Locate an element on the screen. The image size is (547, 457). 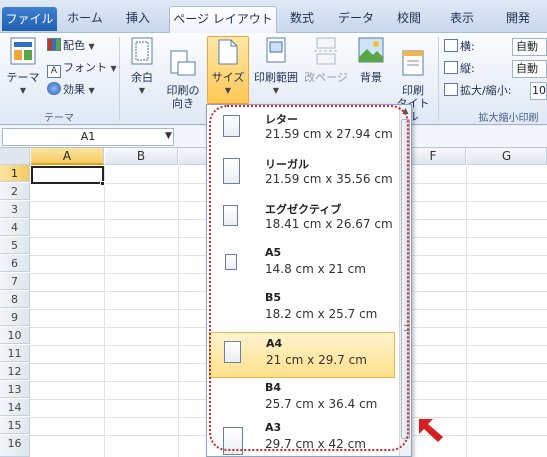
orientation-button: 印刷の 向き is located at coordinates (183, 80).